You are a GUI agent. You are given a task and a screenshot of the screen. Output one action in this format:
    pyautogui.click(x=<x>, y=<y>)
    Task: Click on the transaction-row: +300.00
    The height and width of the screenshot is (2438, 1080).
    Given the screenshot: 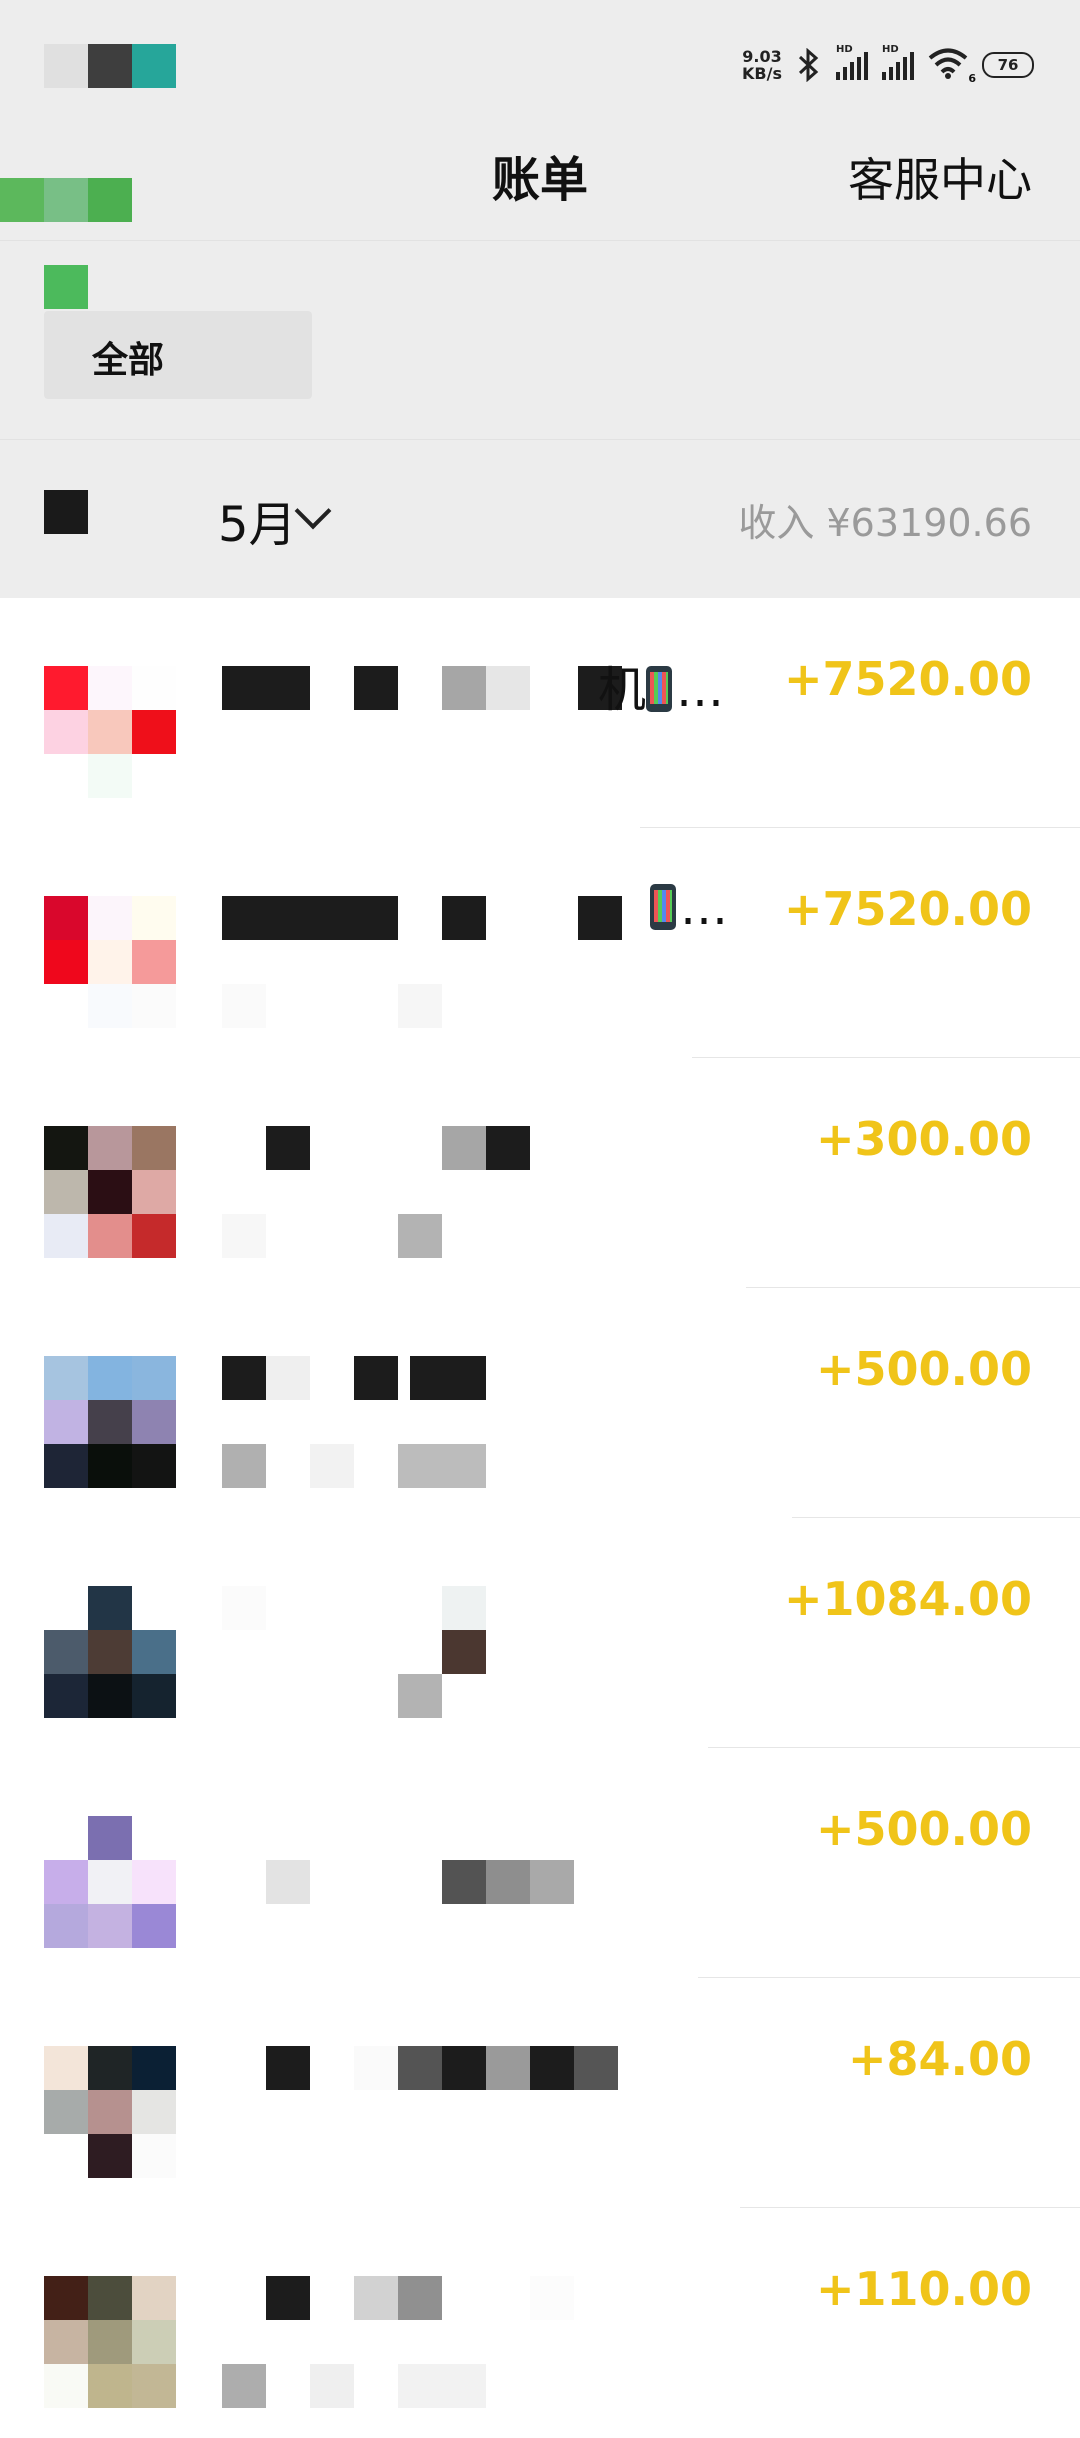 What is the action you would take?
    pyautogui.click(x=540, y=1173)
    